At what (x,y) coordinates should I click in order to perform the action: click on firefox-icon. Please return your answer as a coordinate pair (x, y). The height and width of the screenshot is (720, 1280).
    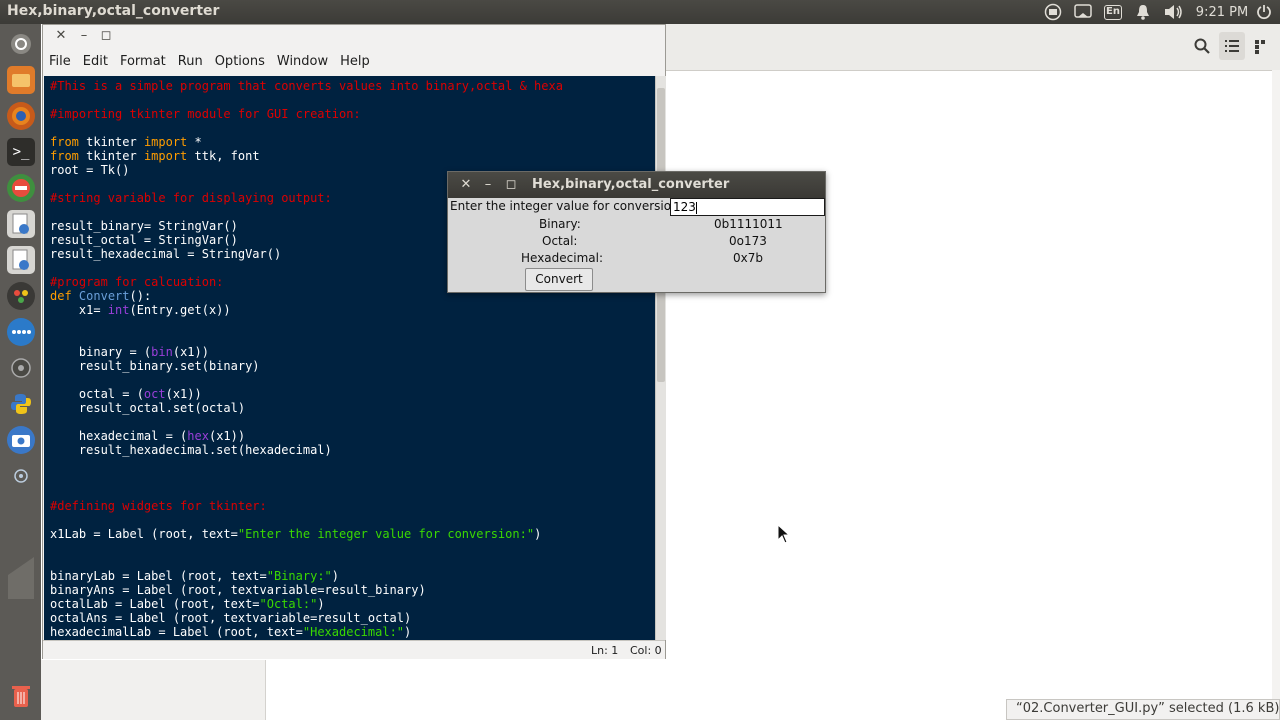
    Looking at the image, I should click on (21, 116).